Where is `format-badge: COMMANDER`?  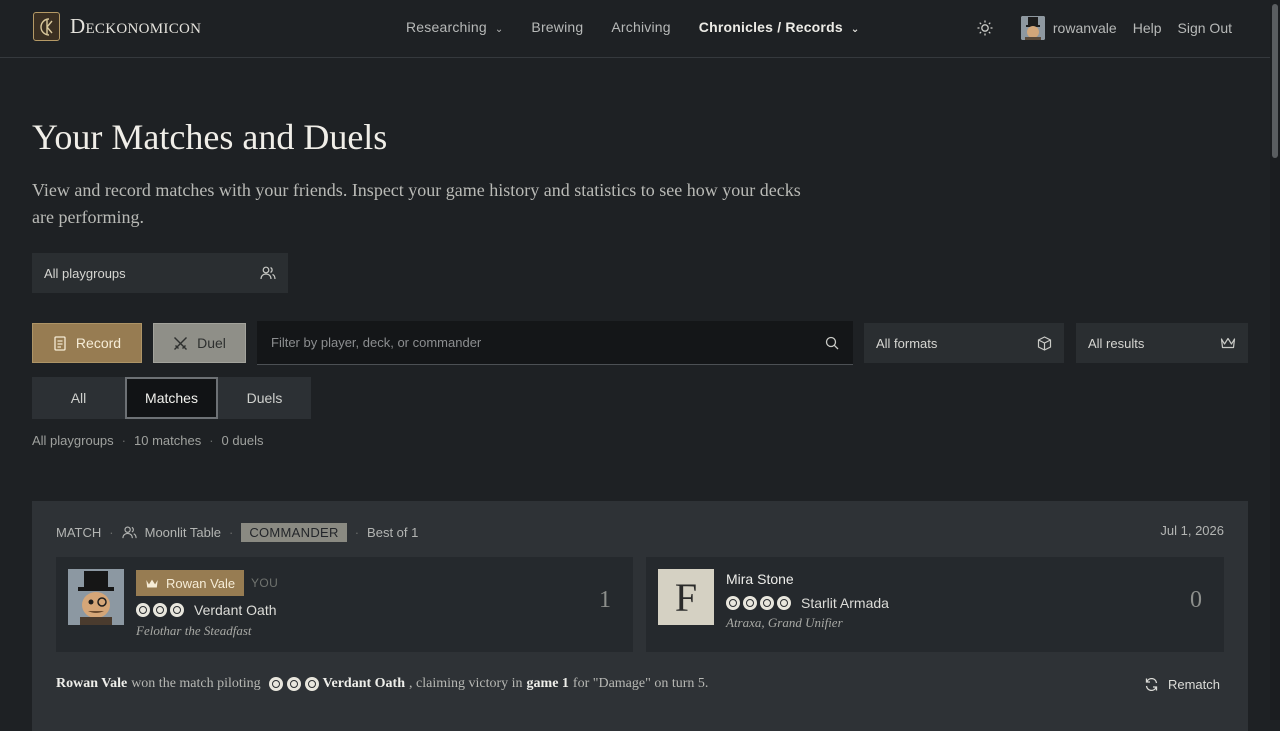 format-badge: COMMANDER is located at coordinates (294, 532).